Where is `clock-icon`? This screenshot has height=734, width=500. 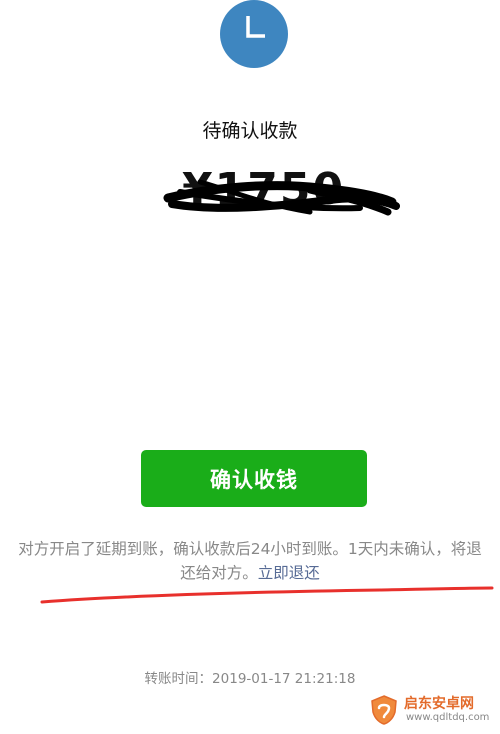
clock-icon is located at coordinates (254, 34).